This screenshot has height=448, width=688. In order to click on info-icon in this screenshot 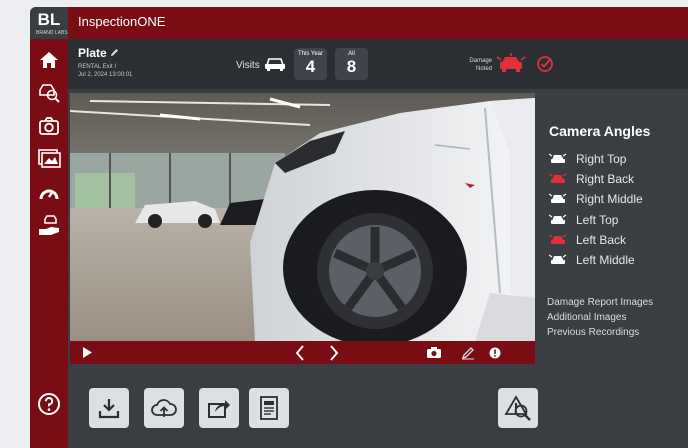, I will do `click(495, 352)`.